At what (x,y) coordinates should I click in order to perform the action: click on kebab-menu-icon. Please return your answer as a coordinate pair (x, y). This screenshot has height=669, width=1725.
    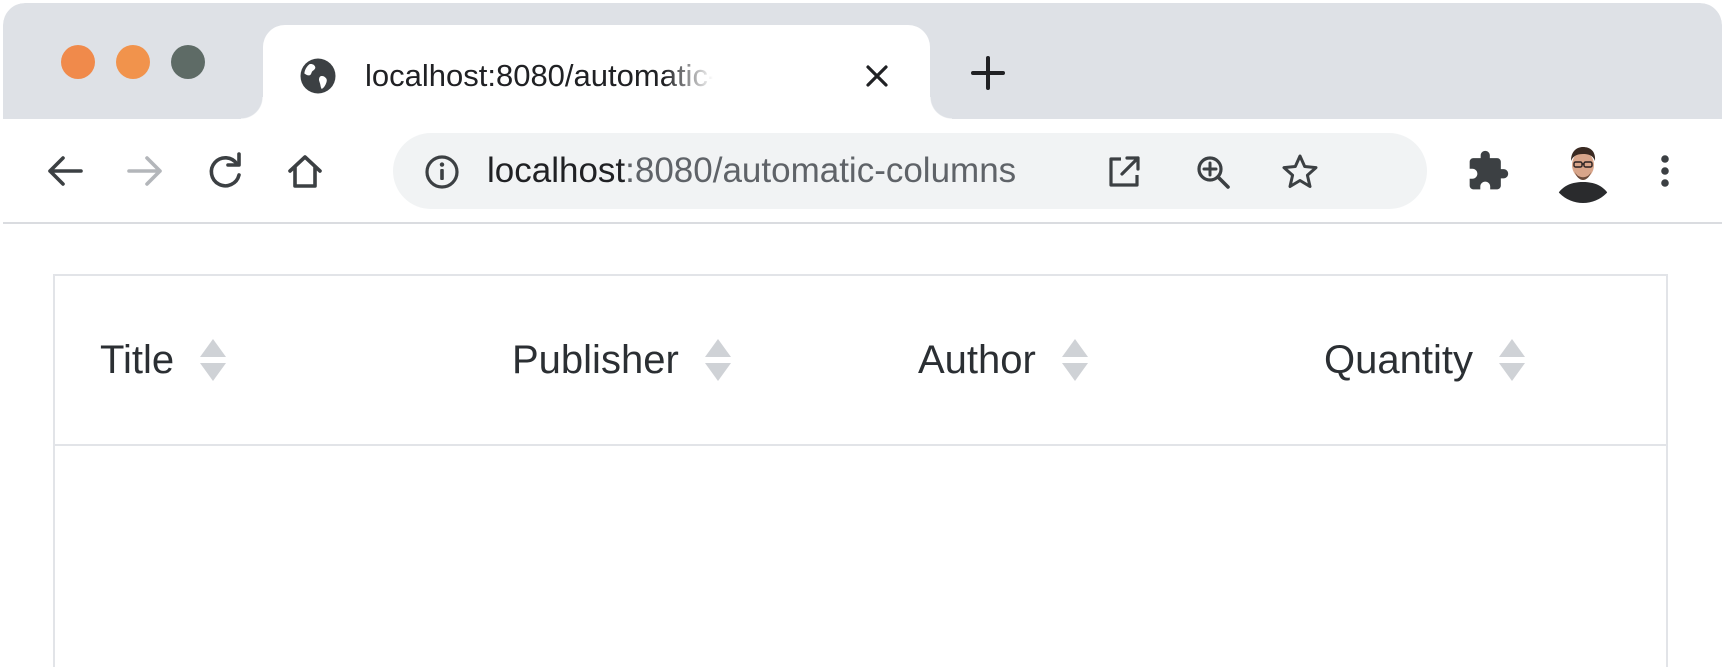
    Looking at the image, I should click on (1665, 171).